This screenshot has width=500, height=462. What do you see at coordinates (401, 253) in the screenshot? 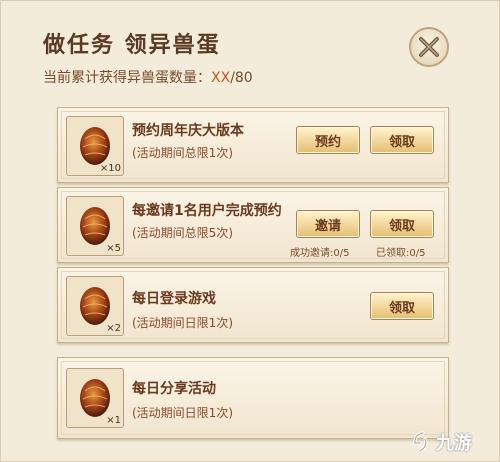
I see `claim-progress: 已领取:0/5` at bounding box center [401, 253].